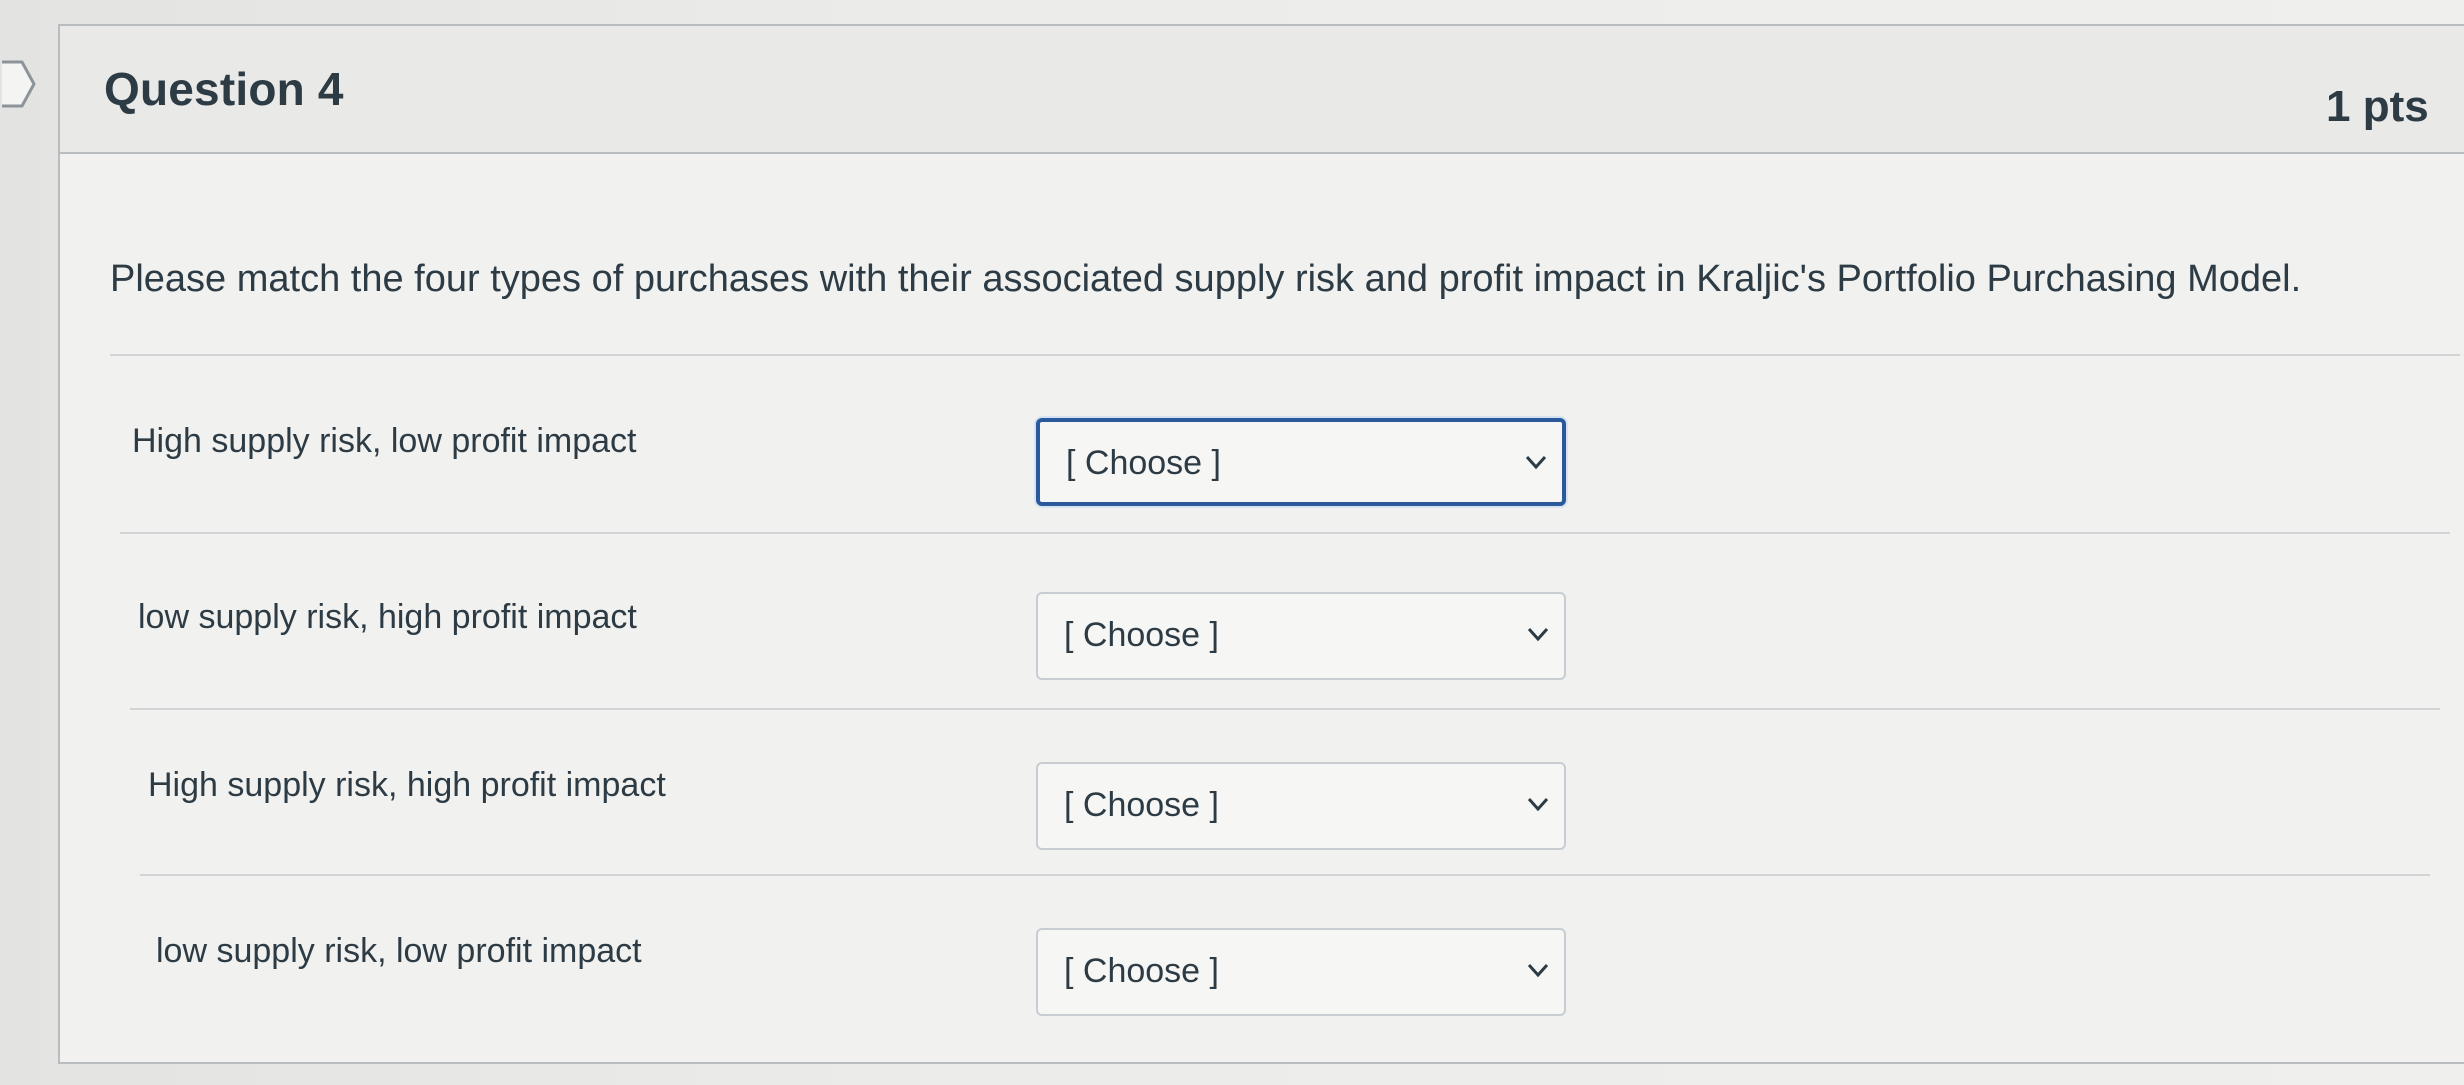 The height and width of the screenshot is (1085, 2464). Describe the element at coordinates (1262, 90) in the screenshot. I see `question-header: Question 4 1 pts` at that location.